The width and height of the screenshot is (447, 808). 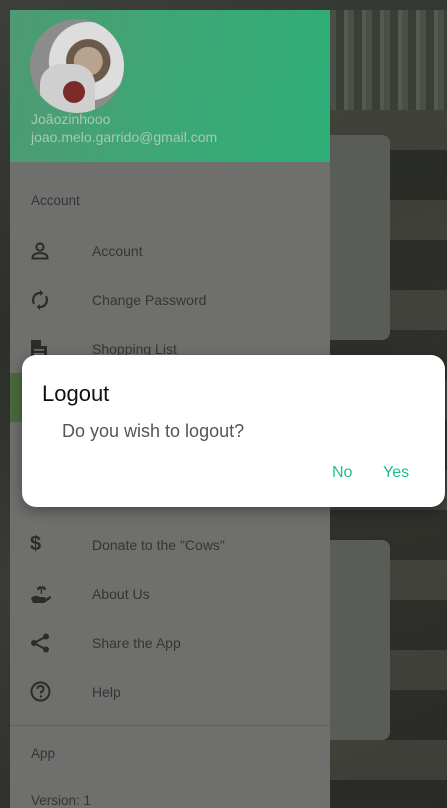 What do you see at coordinates (51, 251) in the screenshot?
I see `person-icon` at bounding box center [51, 251].